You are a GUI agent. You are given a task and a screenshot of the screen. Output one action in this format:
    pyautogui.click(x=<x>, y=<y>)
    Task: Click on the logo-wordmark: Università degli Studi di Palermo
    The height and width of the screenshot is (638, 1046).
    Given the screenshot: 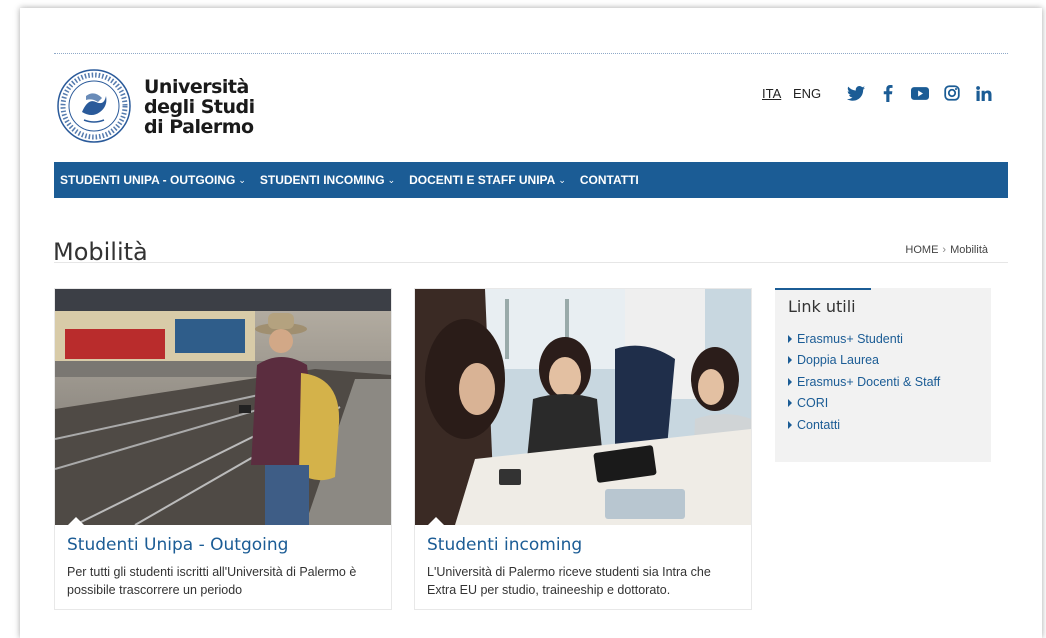 What is the action you would take?
    pyautogui.click(x=199, y=107)
    